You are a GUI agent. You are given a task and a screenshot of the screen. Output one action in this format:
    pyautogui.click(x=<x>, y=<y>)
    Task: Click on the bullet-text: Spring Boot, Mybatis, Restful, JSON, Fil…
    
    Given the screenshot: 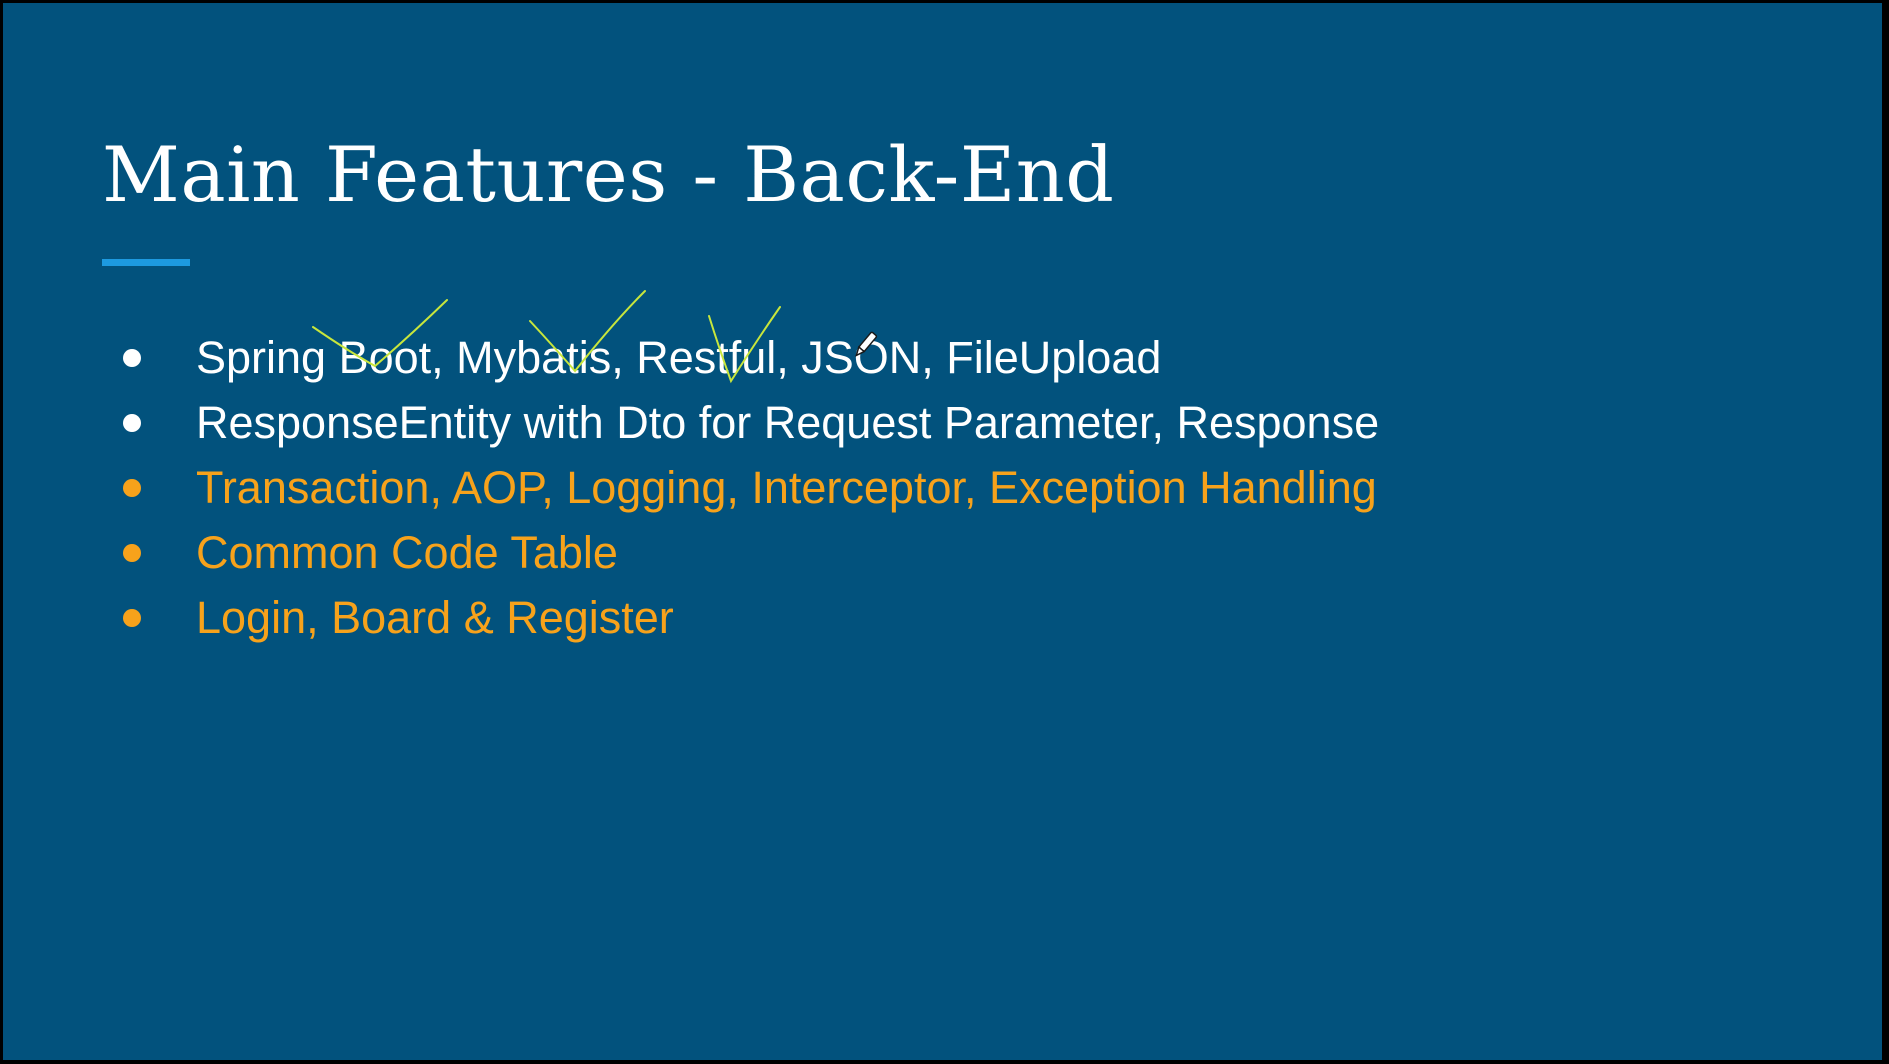 What is the action you would take?
    pyautogui.click(x=679, y=357)
    